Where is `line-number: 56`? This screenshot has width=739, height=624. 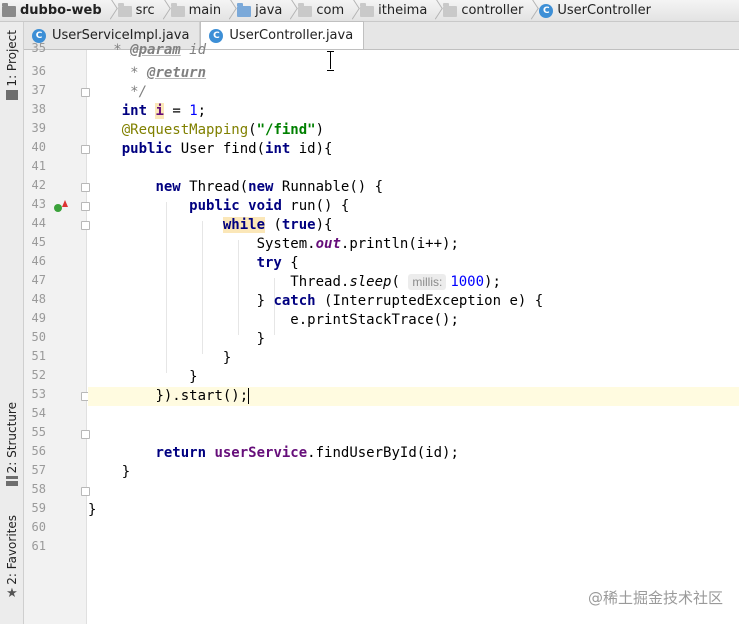
line-number: 56 is located at coordinates (38, 451).